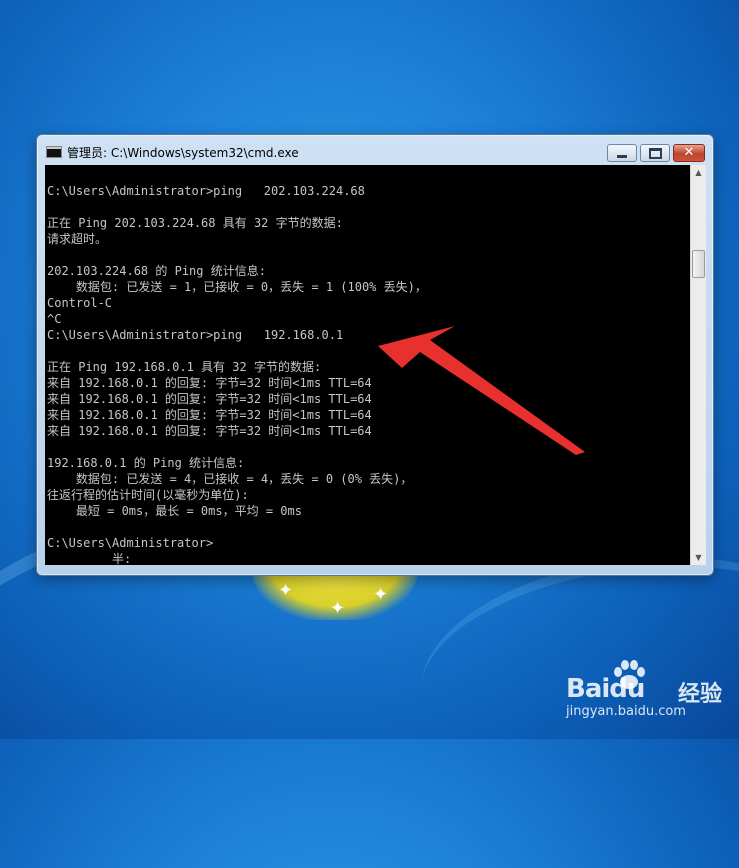  What do you see at coordinates (605, 689) in the screenshot?
I see `watermark-brand: Baidu` at bounding box center [605, 689].